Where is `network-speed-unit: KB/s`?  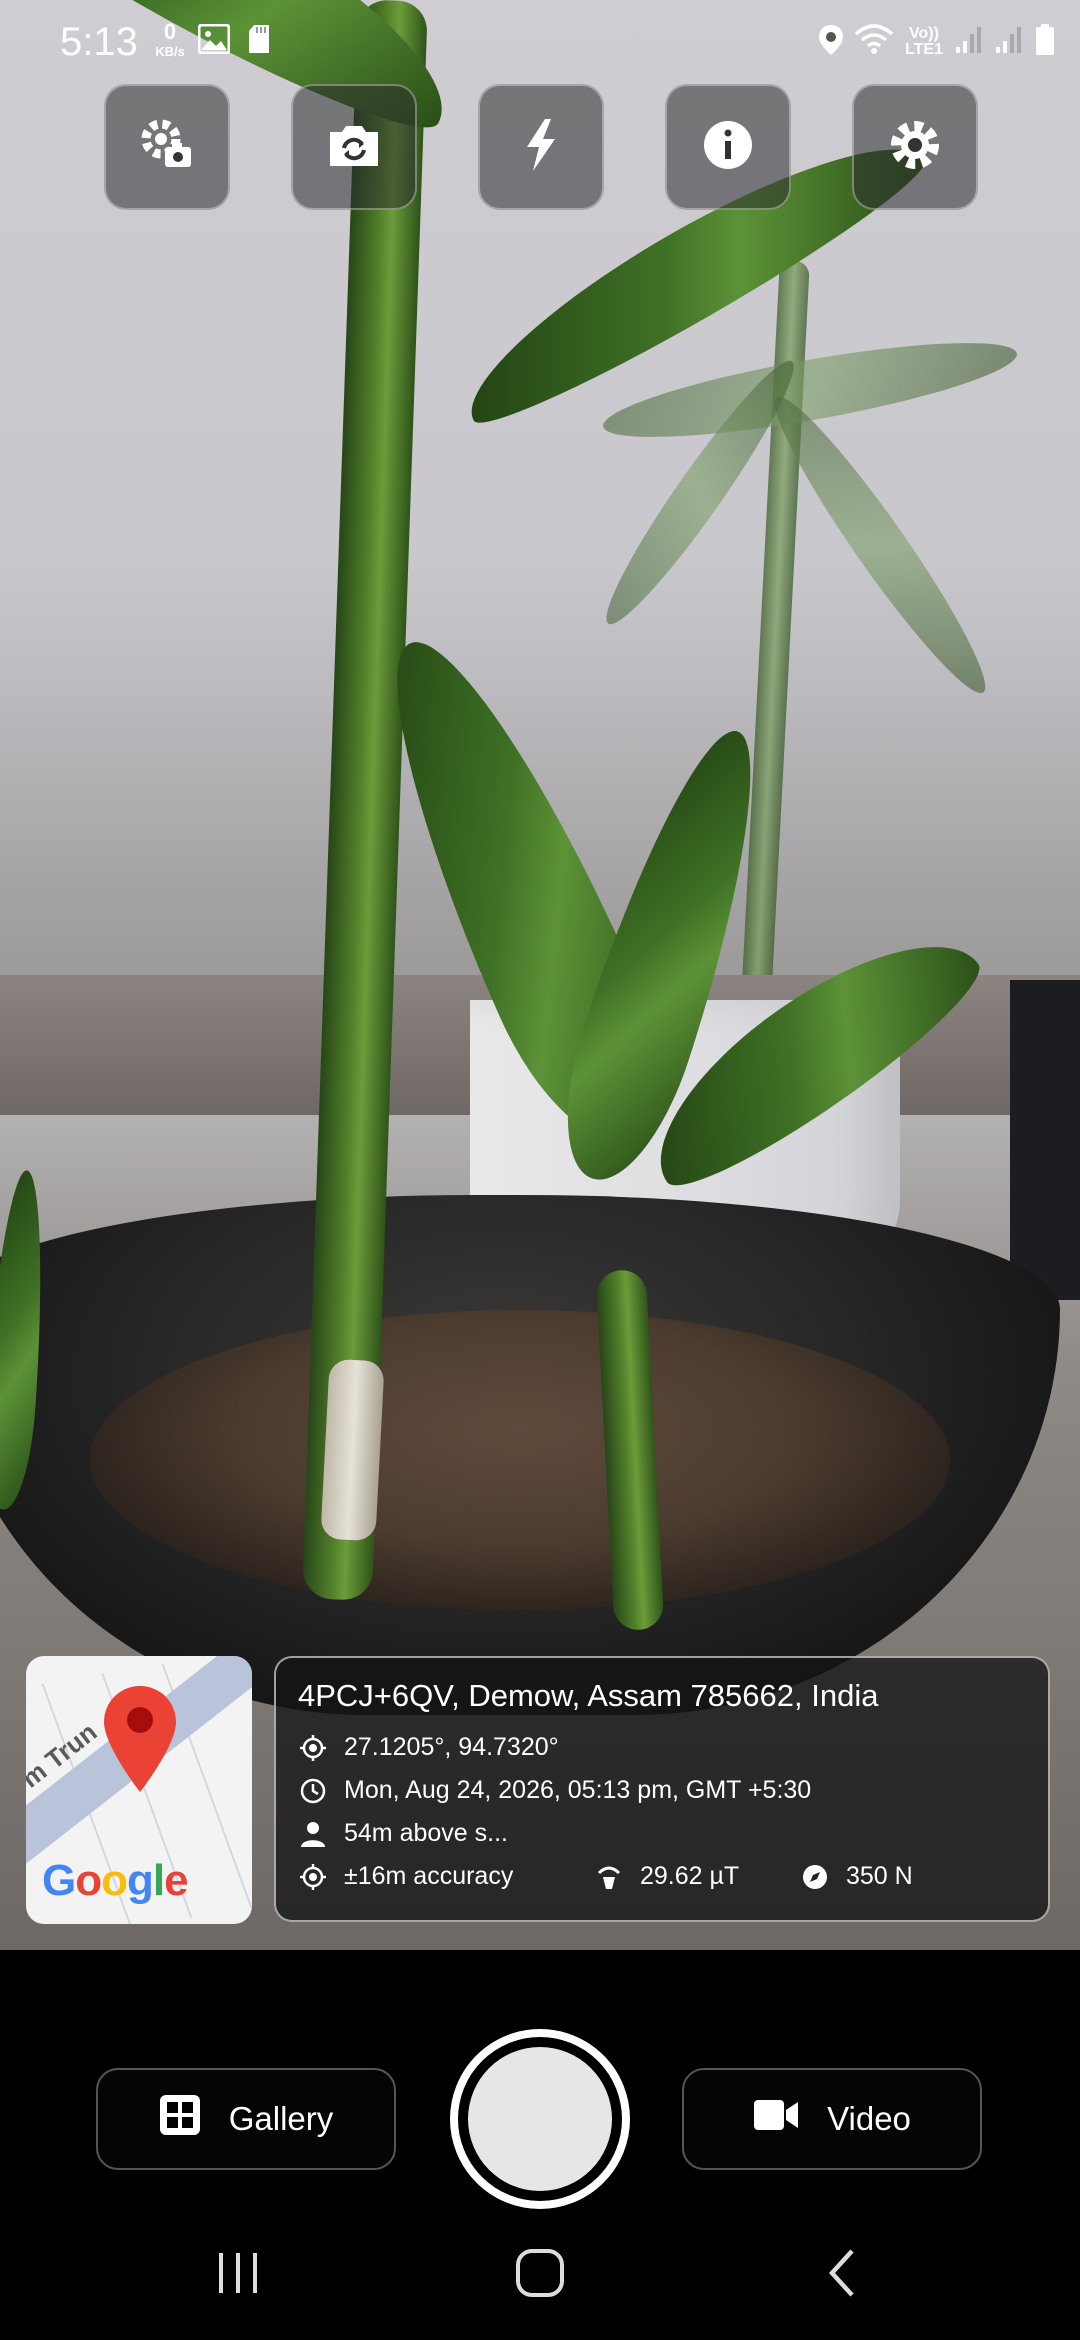 network-speed-unit: KB/s is located at coordinates (170, 51).